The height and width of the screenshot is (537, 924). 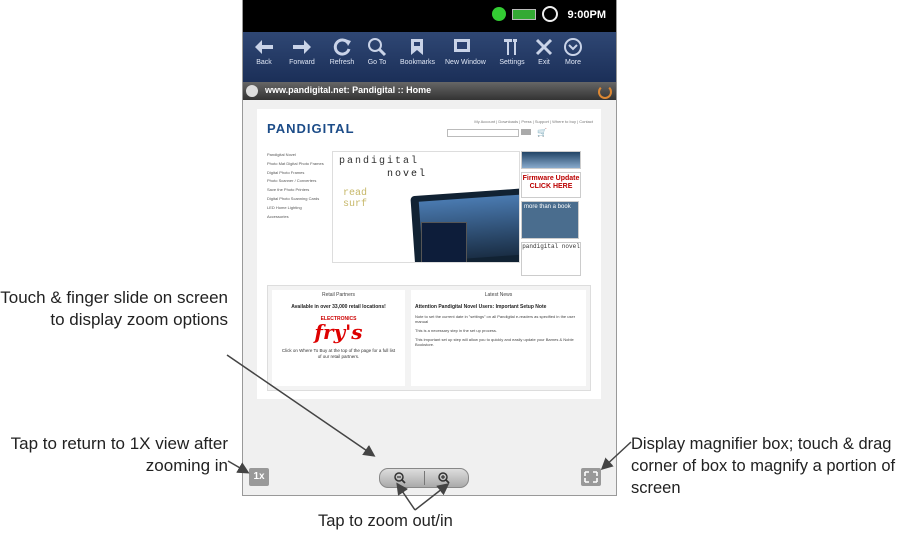 What do you see at coordinates (238, 467) in the screenshot?
I see `arrow-return-1x` at bounding box center [238, 467].